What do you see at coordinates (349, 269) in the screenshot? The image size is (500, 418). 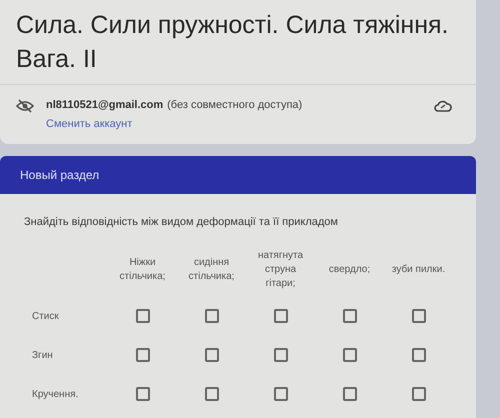 I see `column-header: свердло;` at bounding box center [349, 269].